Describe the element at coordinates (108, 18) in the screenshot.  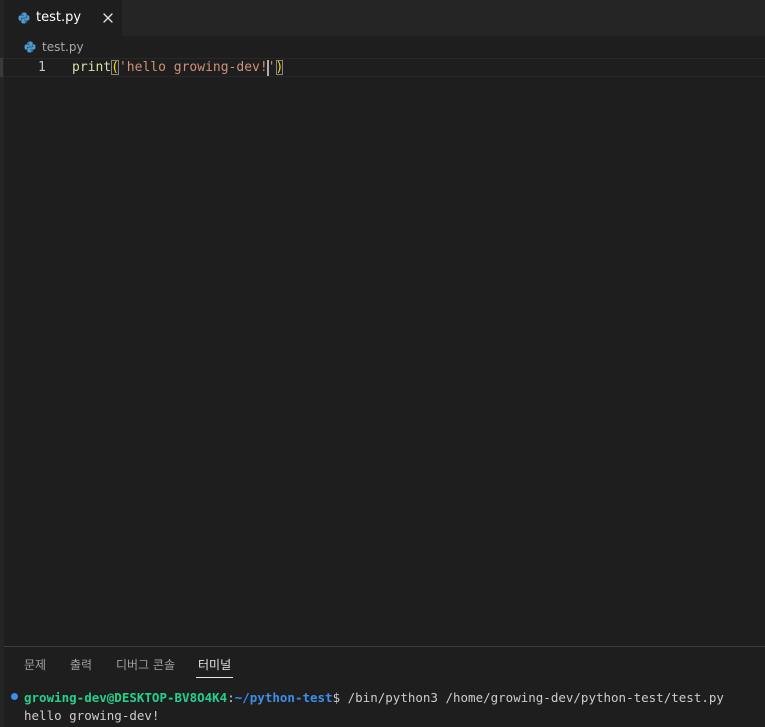
I see `close-icon` at that location.